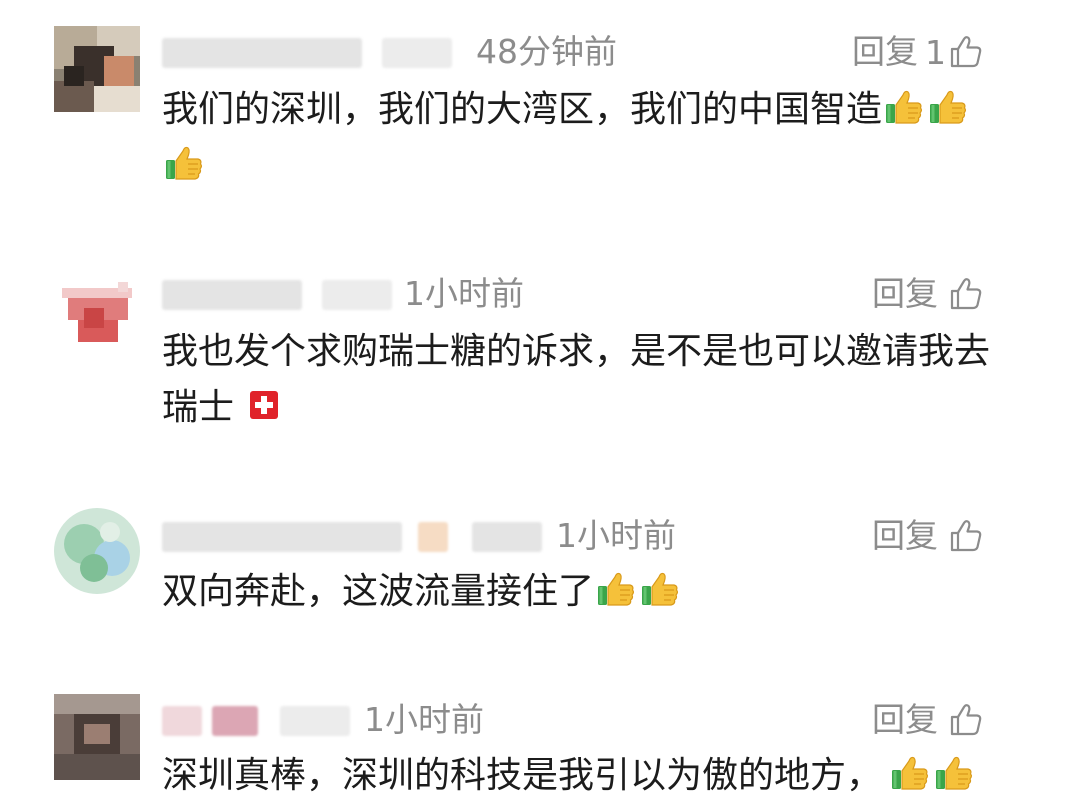  What do you see at coordinates (522, 775) in the screenshot?
I see `comment-body: 深圳真棒，深圳的科技是我引以为傲的地方，` at bounding box center [522, 775].